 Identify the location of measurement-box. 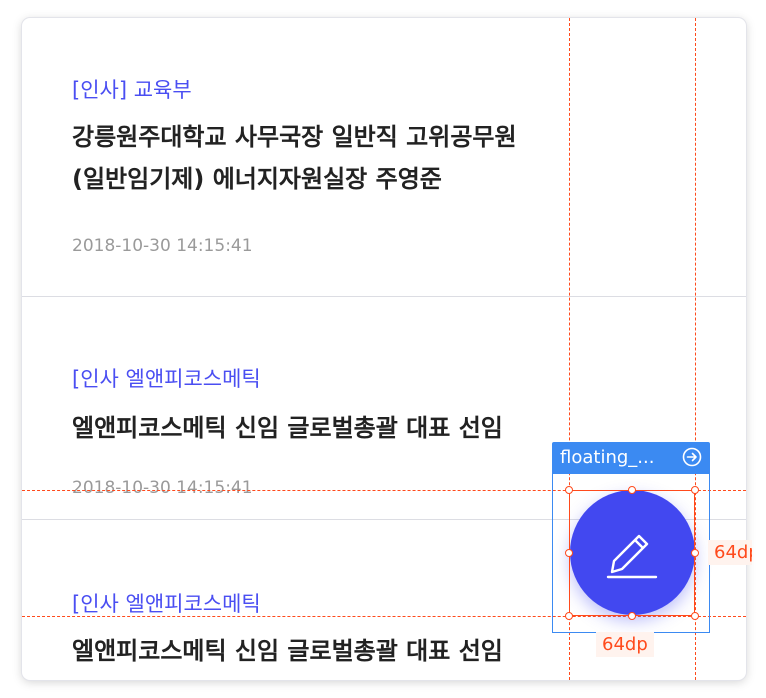
(632, 553).